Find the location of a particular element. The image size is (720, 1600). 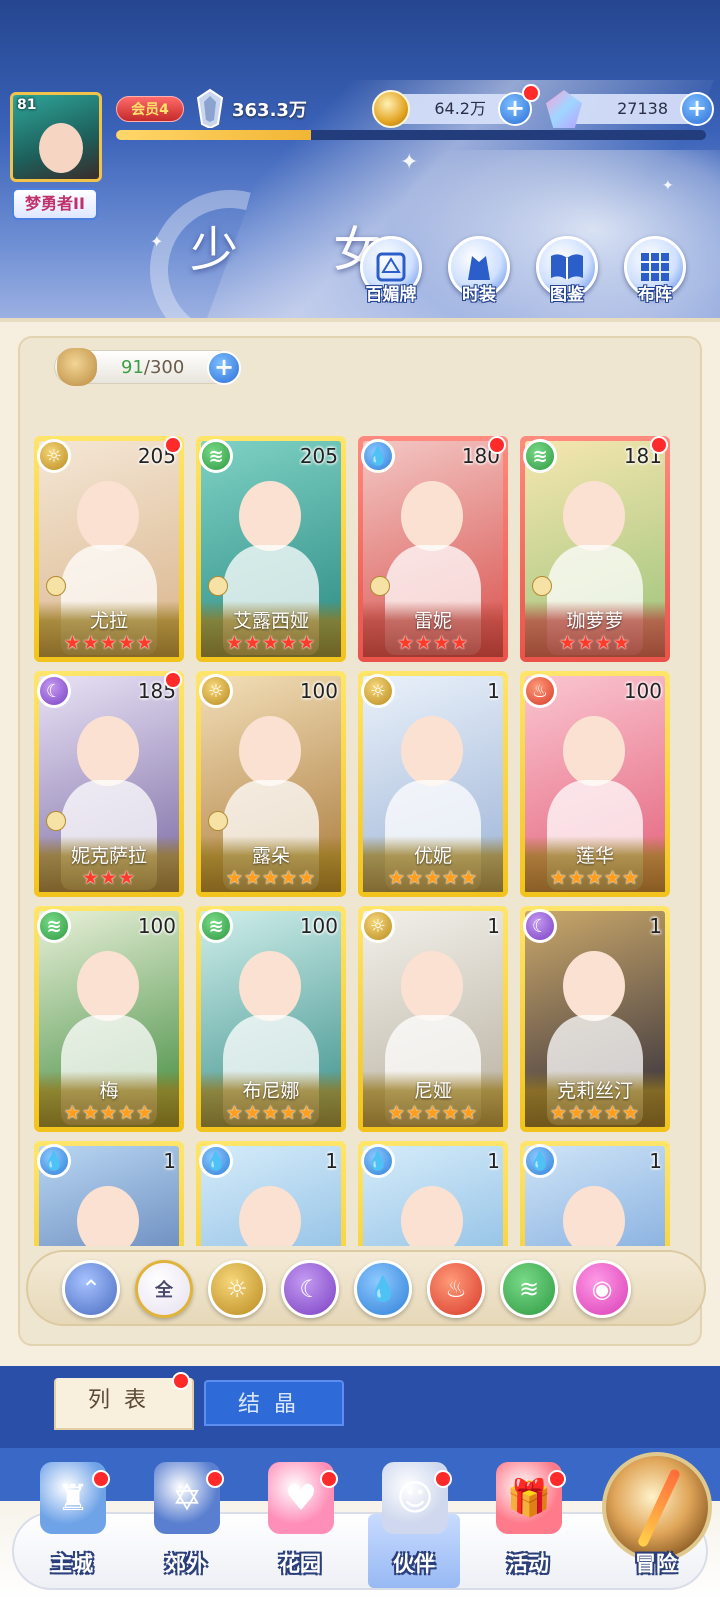

nav-item: ♜ 主城 is located at coordinates (72, 1528).